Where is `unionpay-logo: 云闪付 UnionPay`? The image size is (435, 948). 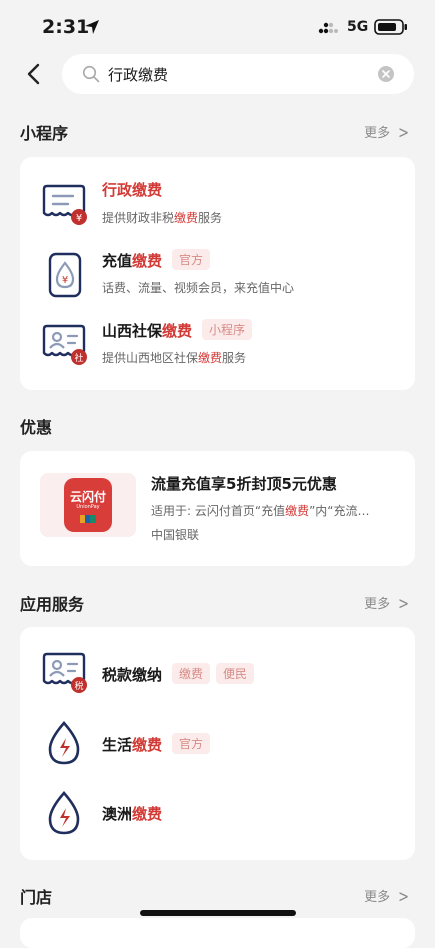 unionpay-logo: 云闪付 UnionPay is located at coordinates (88, 505).